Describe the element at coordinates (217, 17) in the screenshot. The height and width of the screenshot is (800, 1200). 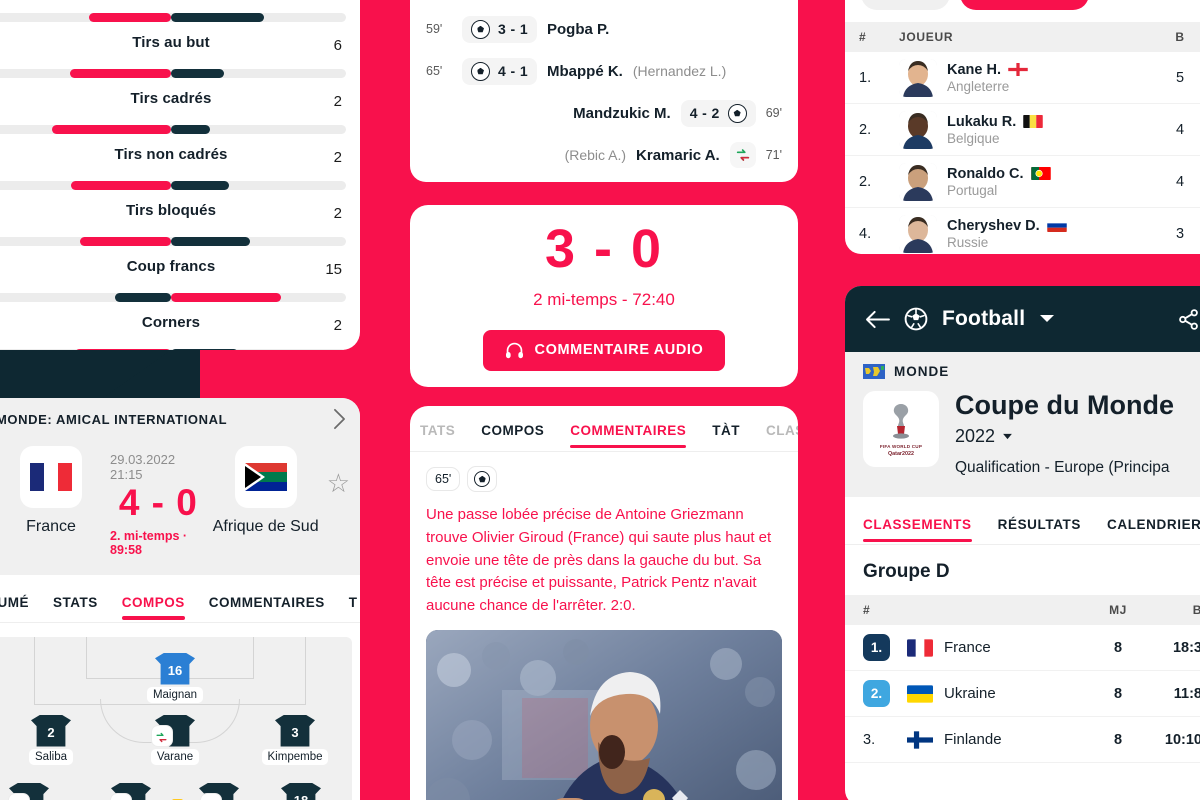
I see `stat-bar-away` at that location.